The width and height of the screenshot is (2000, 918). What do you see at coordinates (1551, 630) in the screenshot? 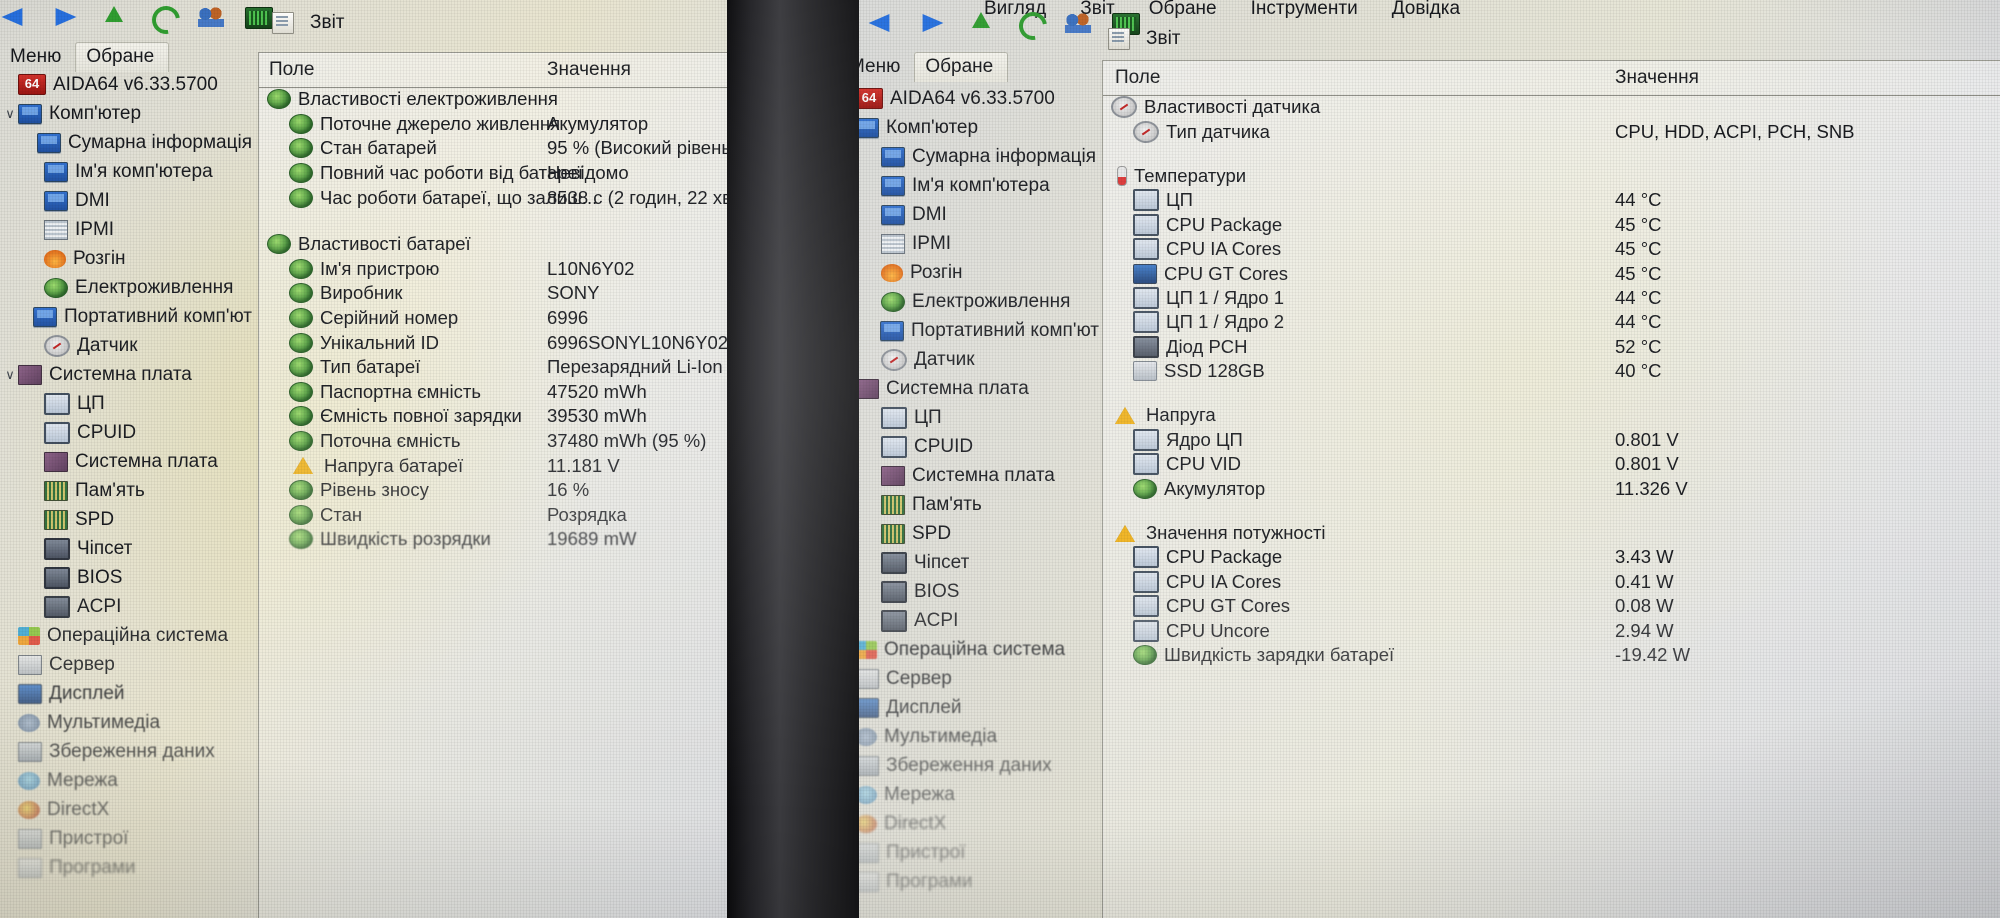
I see `table-row: CPU Uncore 2.94 W` at bounding box center [1551, 630].